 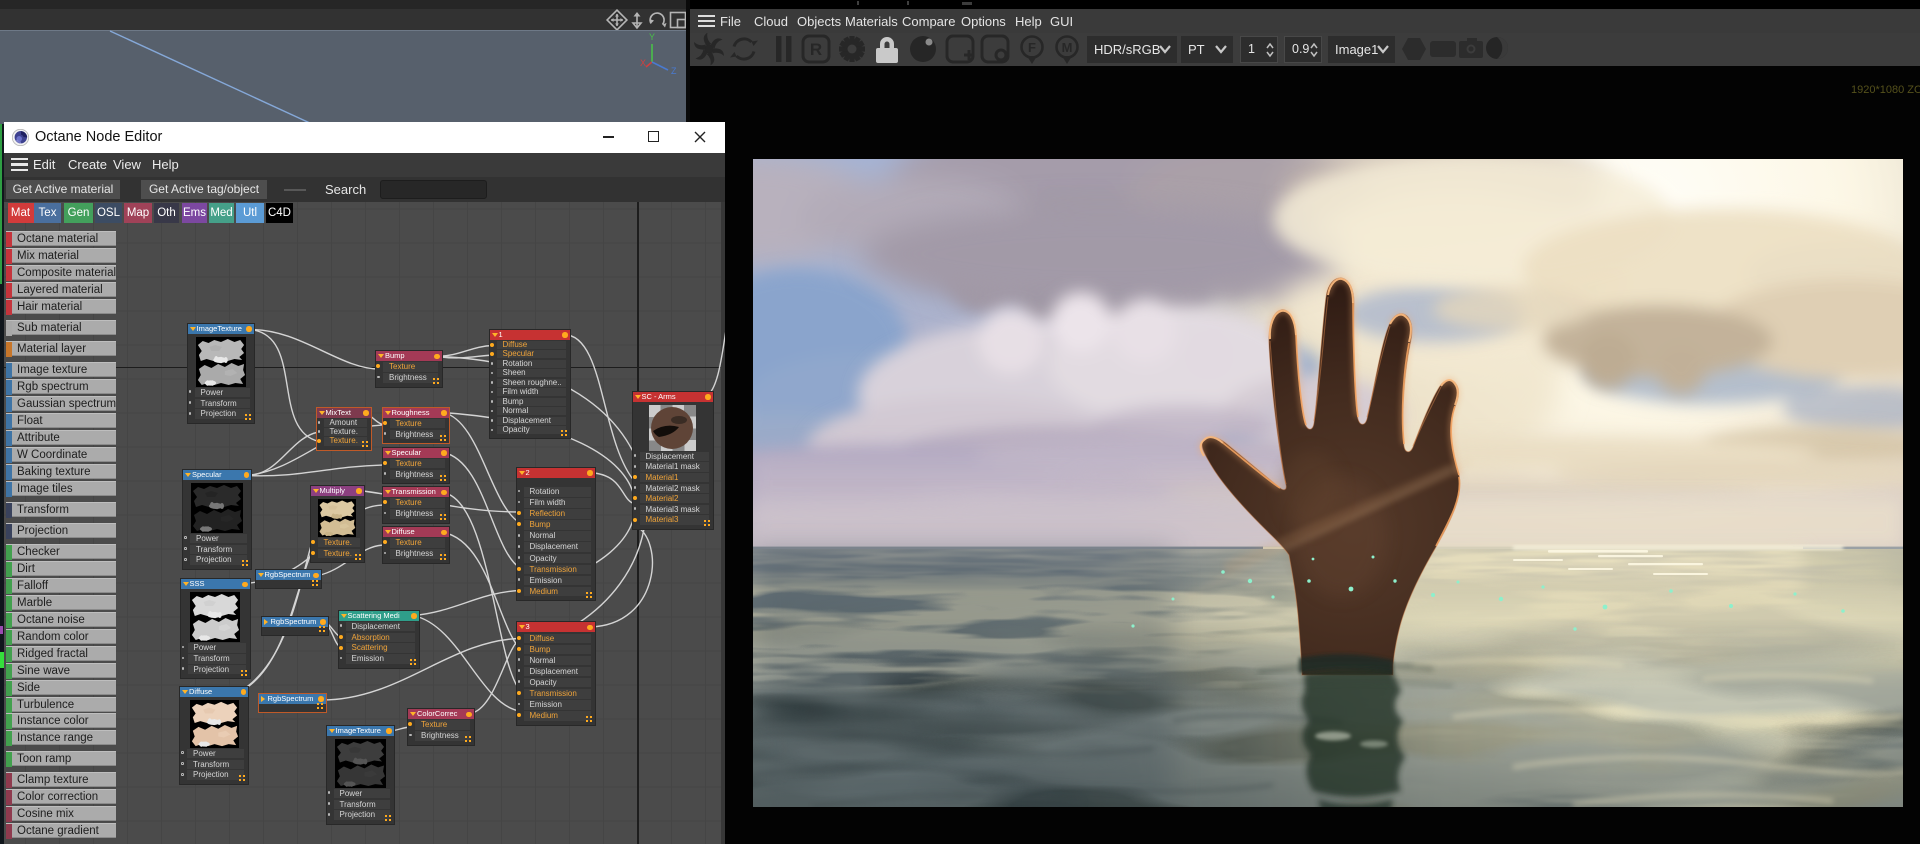 What do you see at coordinates (816, 49) in the screenshot?
I see `svg-text: R` at bounding box center [816, 49].